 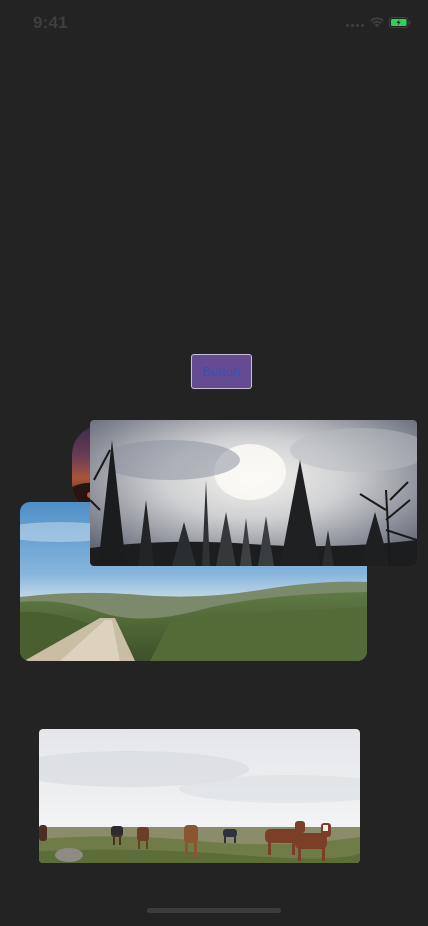 I want to click on wild-horses-photo, so click(x=199, y=796).